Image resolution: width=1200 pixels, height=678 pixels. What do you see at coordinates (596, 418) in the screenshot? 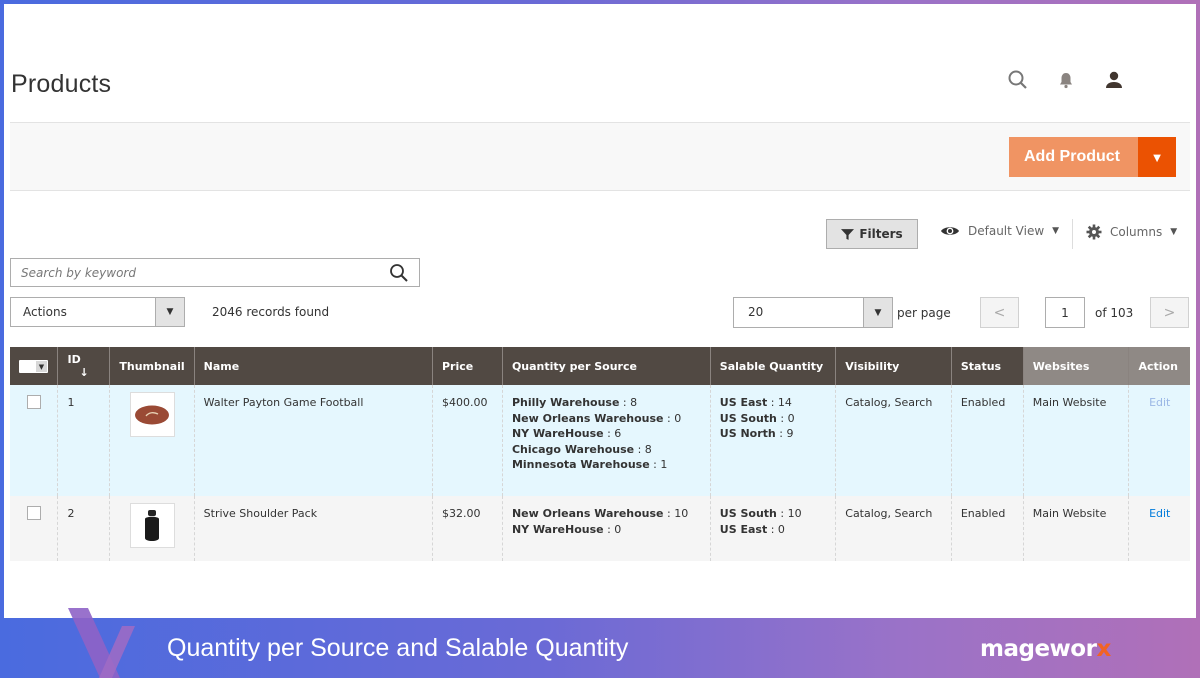
I see `source-qty: New Orleans Warehouse : 0` at bounding box center [596, 418].